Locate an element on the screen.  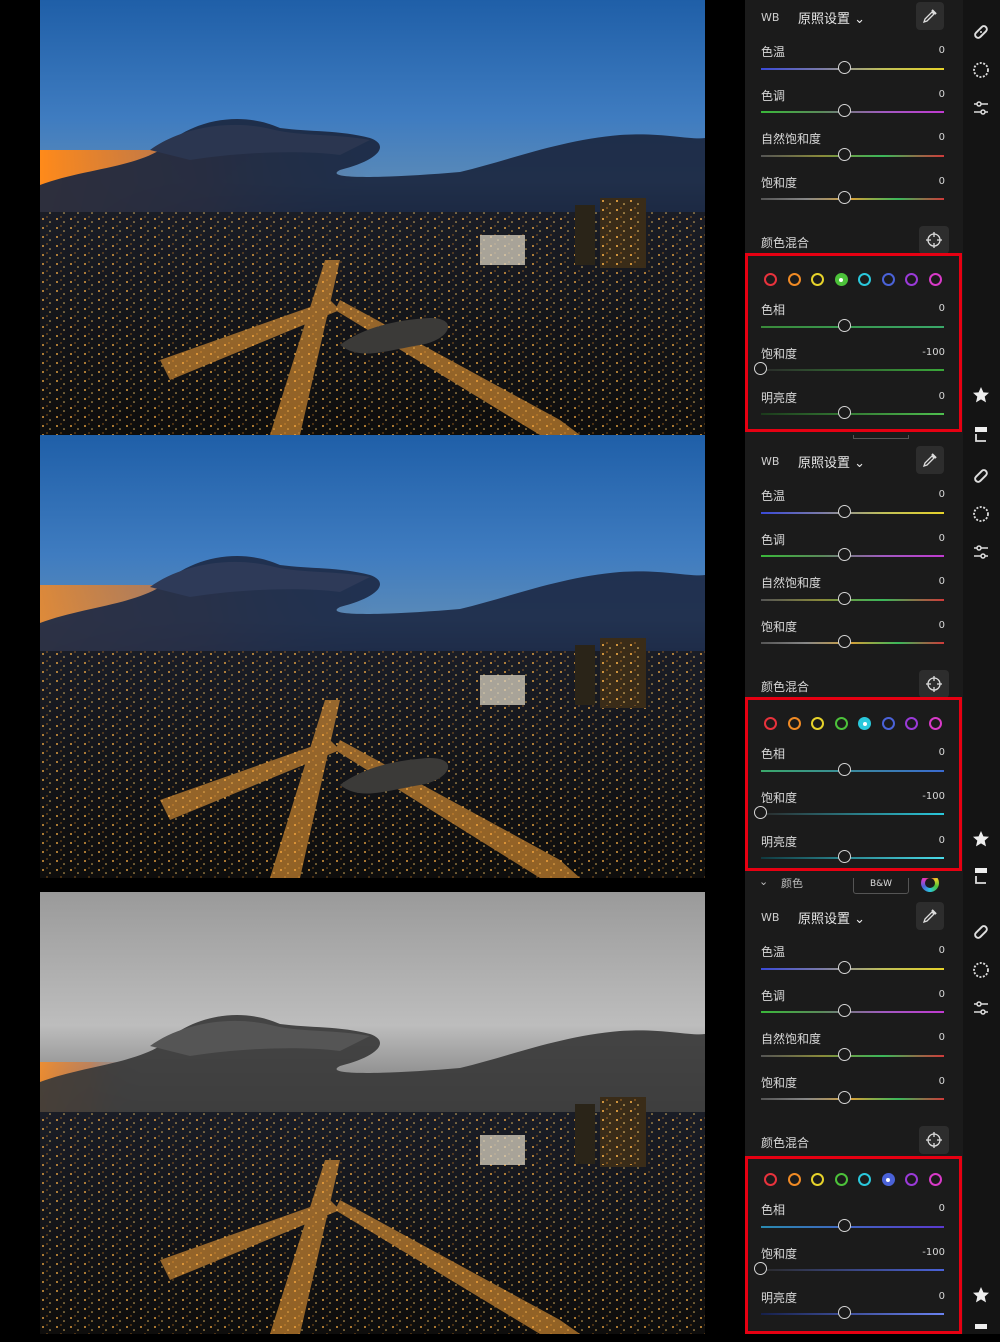
color-section-title: 颜色 is located at coordinates (792, 884).